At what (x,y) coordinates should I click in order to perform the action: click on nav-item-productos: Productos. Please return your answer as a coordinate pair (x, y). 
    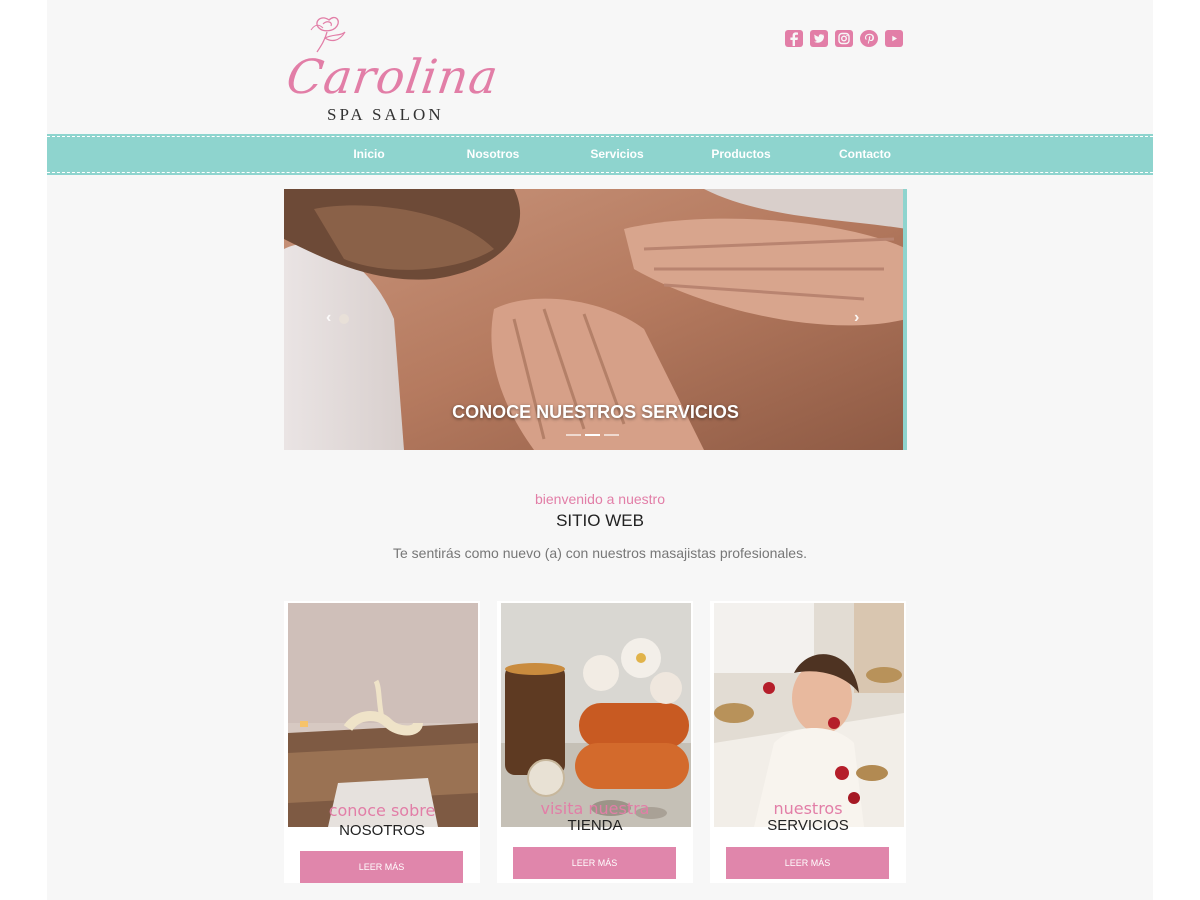
    Looking at the image, I should click on (741, 154).